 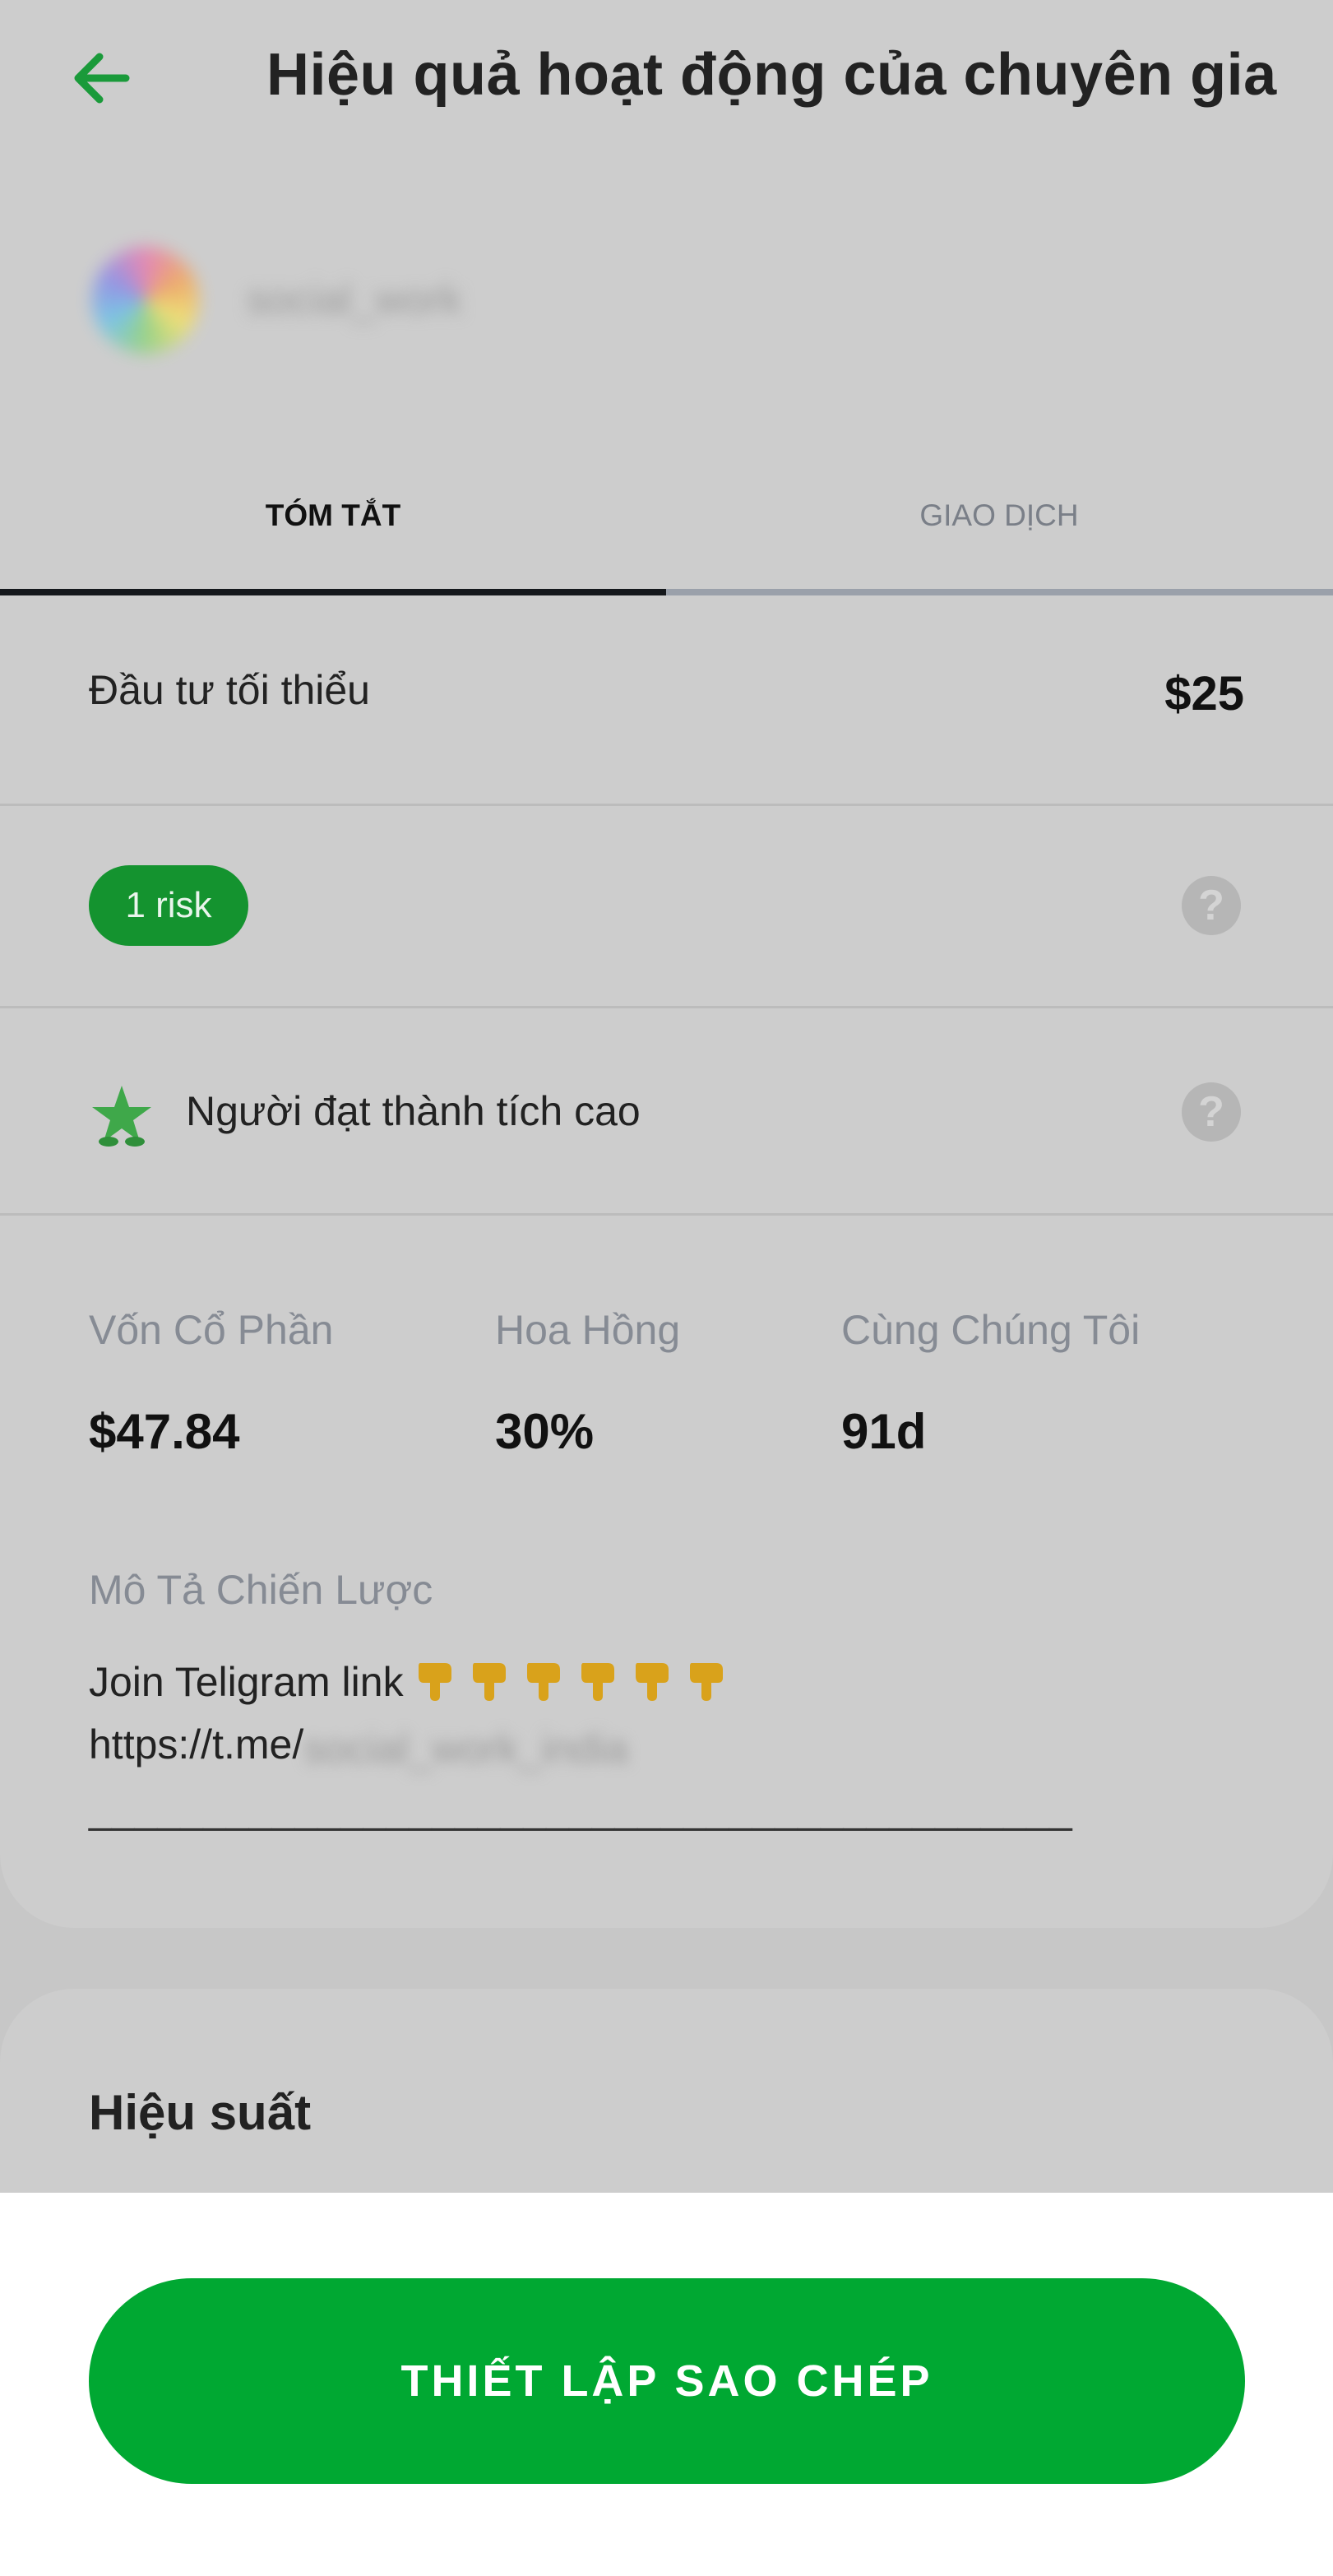 I want to click on telegram-text: Join Teligram link, so click(x=247, y=1682).